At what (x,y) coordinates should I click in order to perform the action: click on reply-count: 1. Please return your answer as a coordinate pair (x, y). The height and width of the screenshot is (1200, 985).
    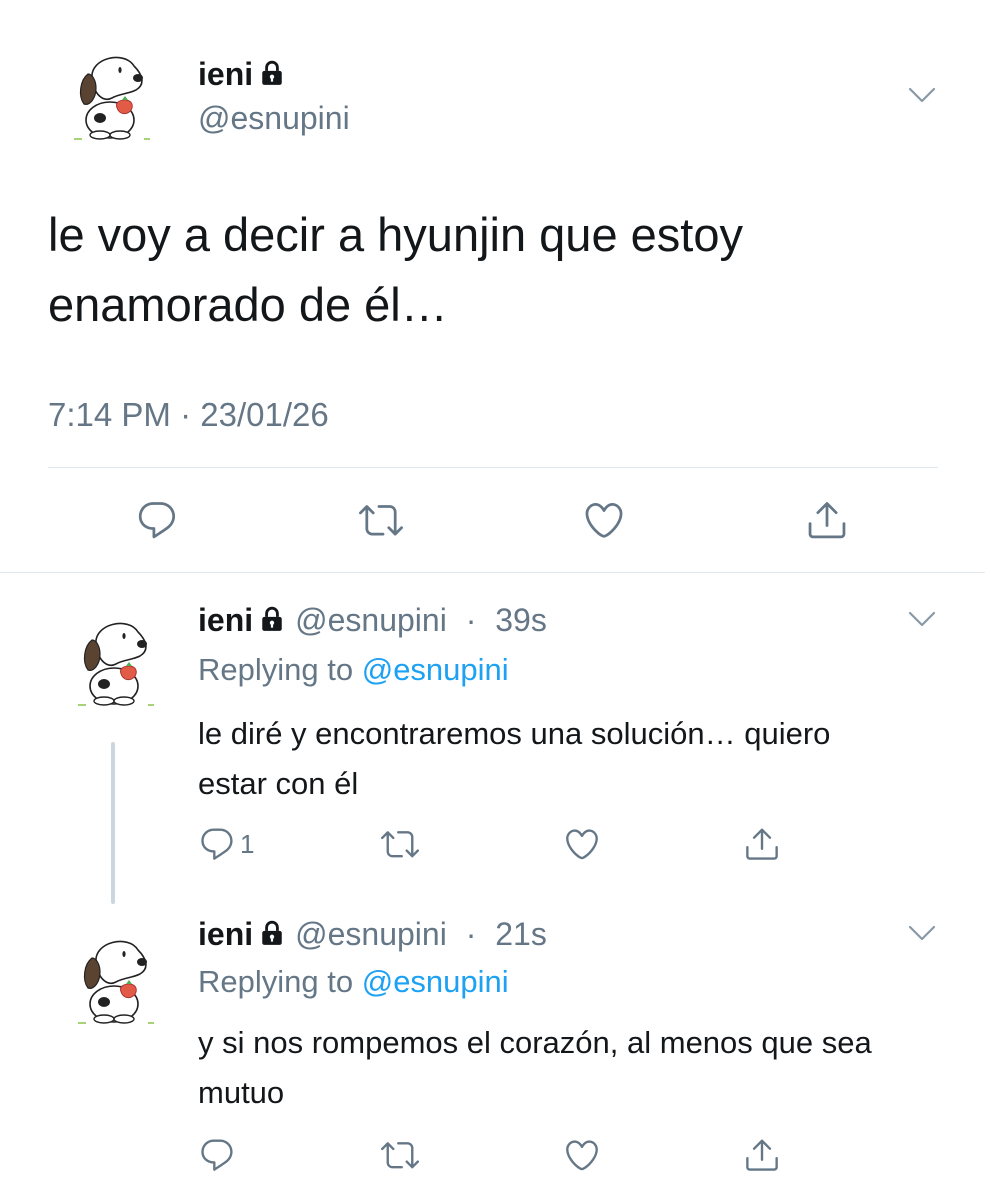
    Looking at the image, I should click on (247, 843).